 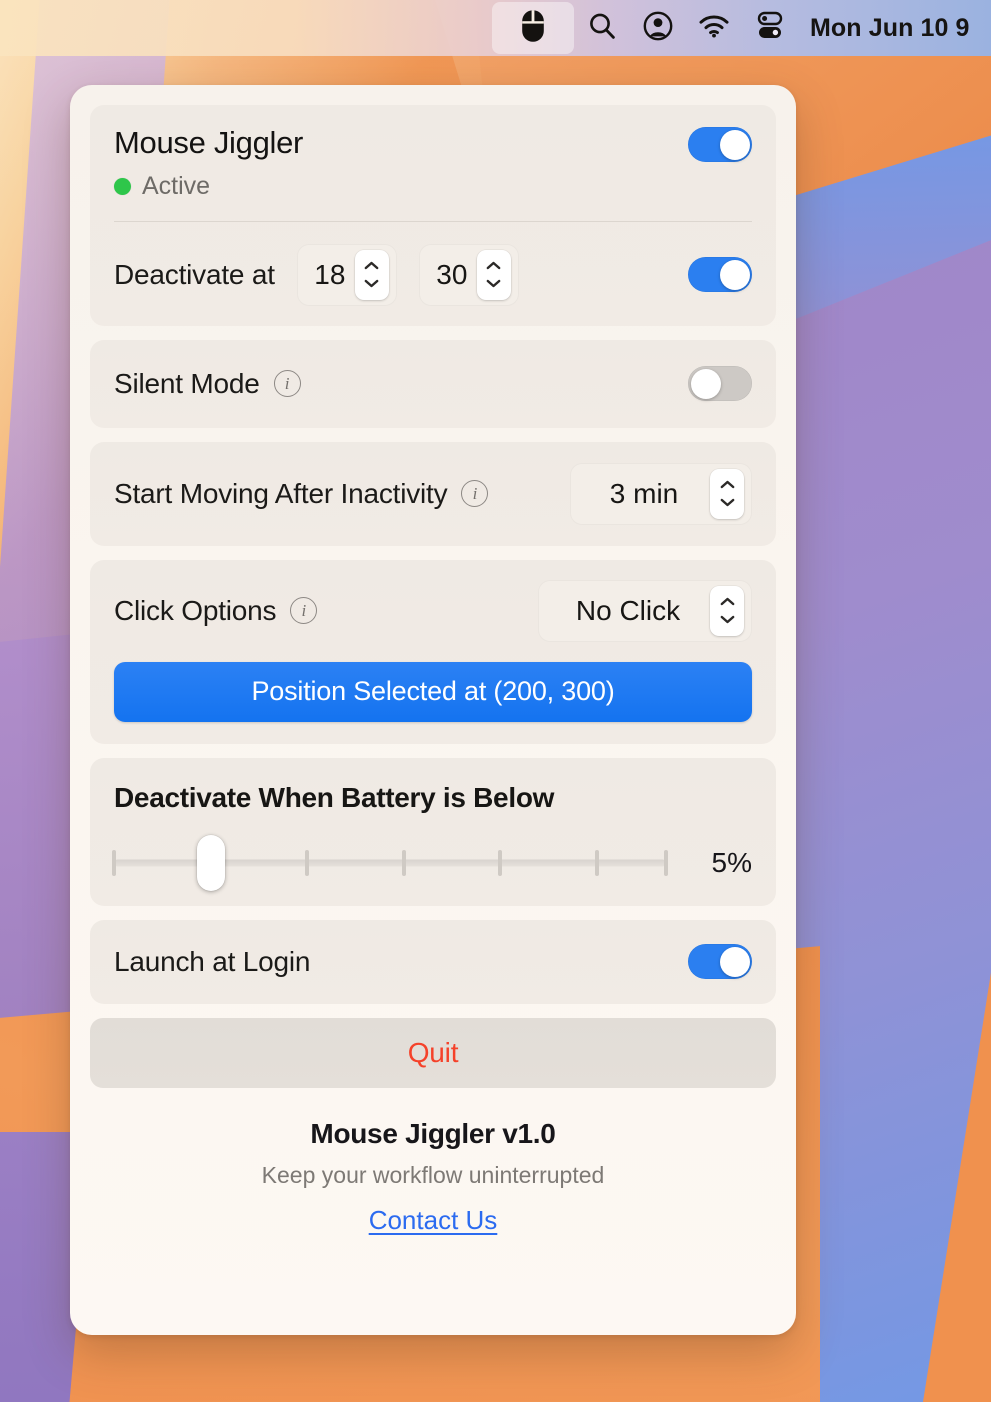 What do you see at coordinates (195, 610) in the screenshot?
I see `click-options-label: Click Options` at bounding box center [195, 610].